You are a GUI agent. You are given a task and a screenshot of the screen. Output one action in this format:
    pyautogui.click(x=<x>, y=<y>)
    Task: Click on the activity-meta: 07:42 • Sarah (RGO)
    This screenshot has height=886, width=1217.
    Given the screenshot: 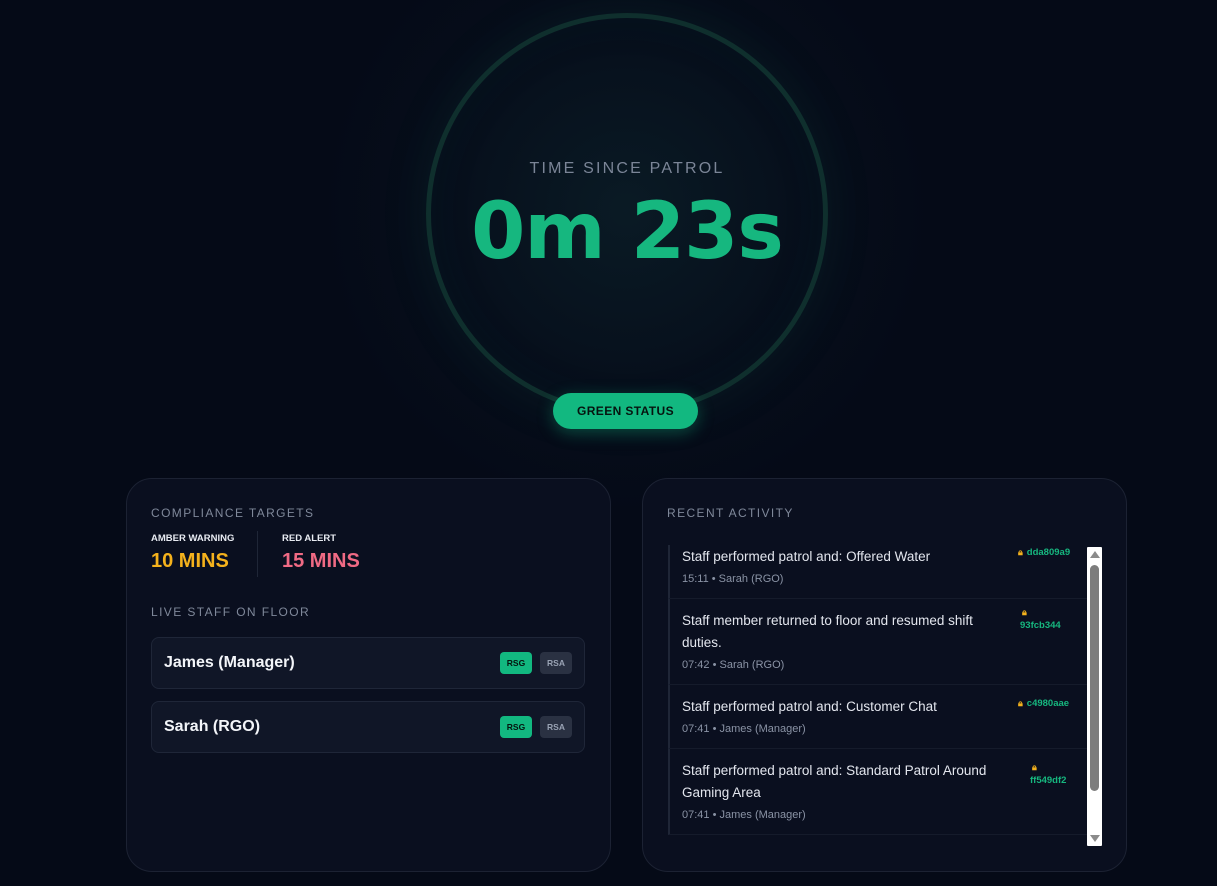 What is the action you would take?
    pyautogui.click(x=733, y=665)
    